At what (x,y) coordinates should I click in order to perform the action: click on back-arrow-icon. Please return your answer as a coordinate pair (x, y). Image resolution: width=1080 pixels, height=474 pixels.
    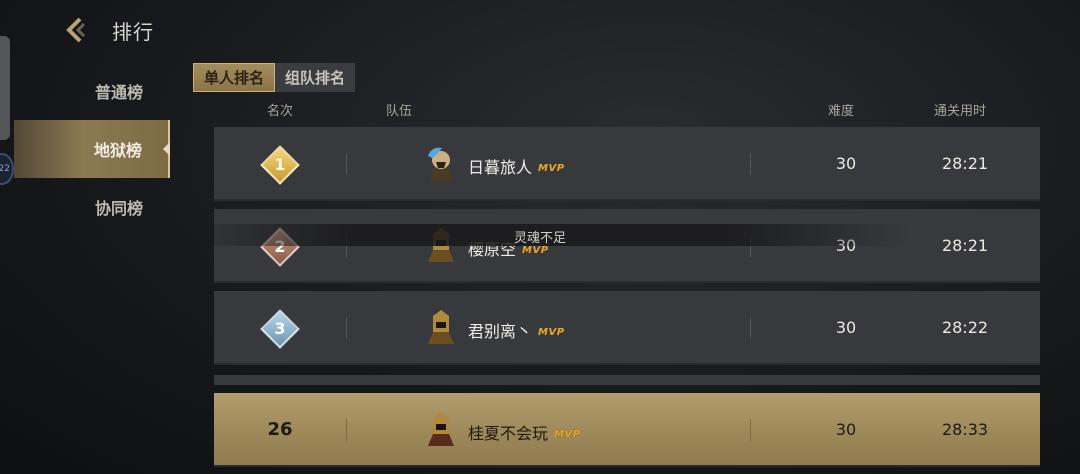
    Looking at the image, I should click on (76, 30).